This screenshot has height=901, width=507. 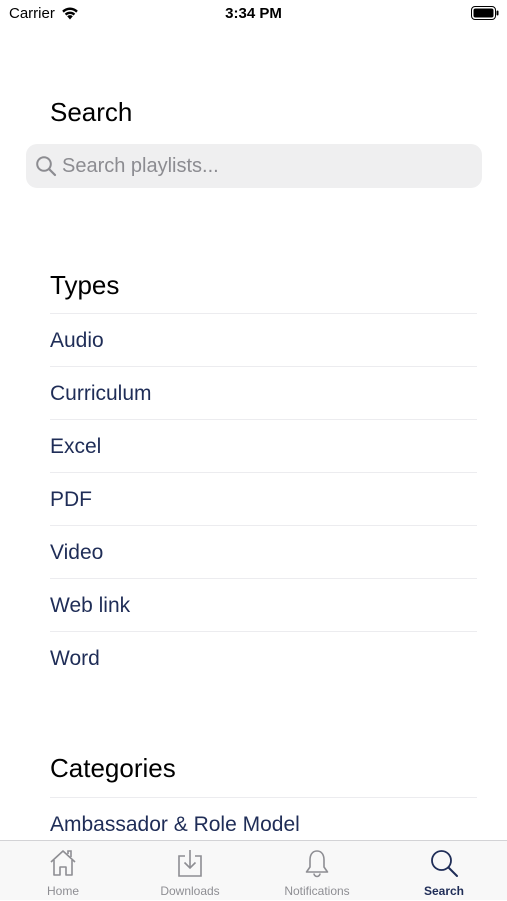 I want to click on tab-notifications: Notifications, so click(x=317, y=871).